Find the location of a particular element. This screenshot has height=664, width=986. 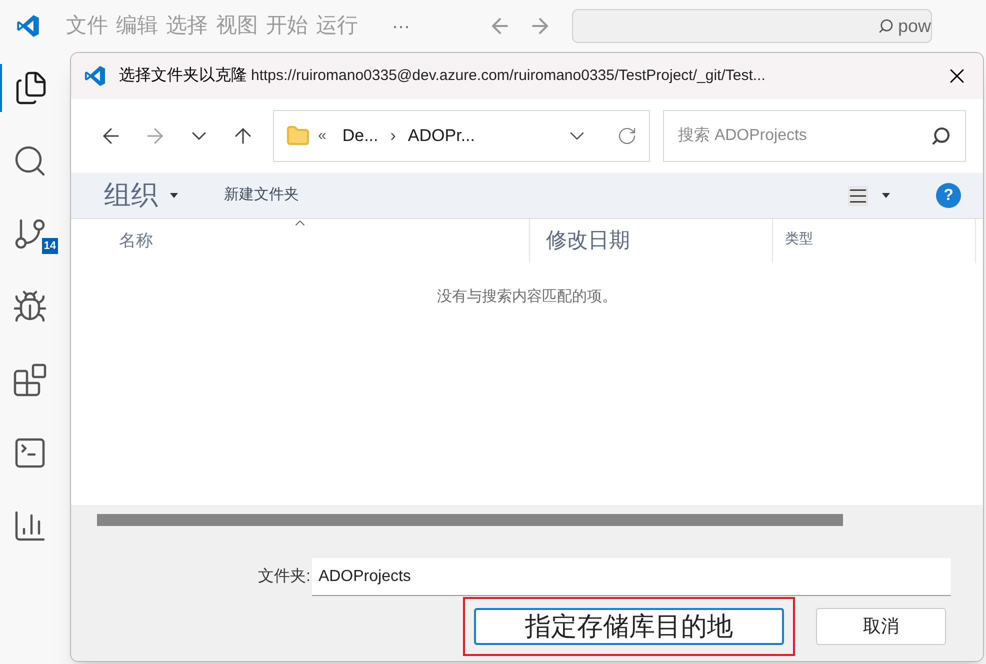

search-field: 搜索 ADOProjects is located at coordinates (814, 136).